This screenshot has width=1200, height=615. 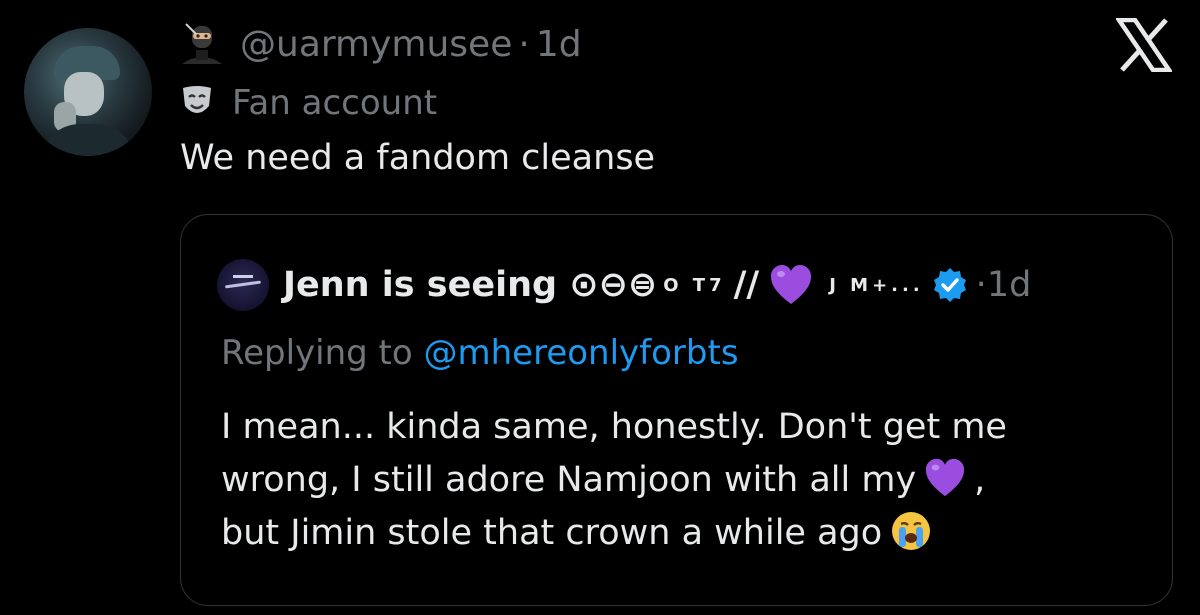 I want to click on fan-account-label: Fan account, so click(x=335, y=103).